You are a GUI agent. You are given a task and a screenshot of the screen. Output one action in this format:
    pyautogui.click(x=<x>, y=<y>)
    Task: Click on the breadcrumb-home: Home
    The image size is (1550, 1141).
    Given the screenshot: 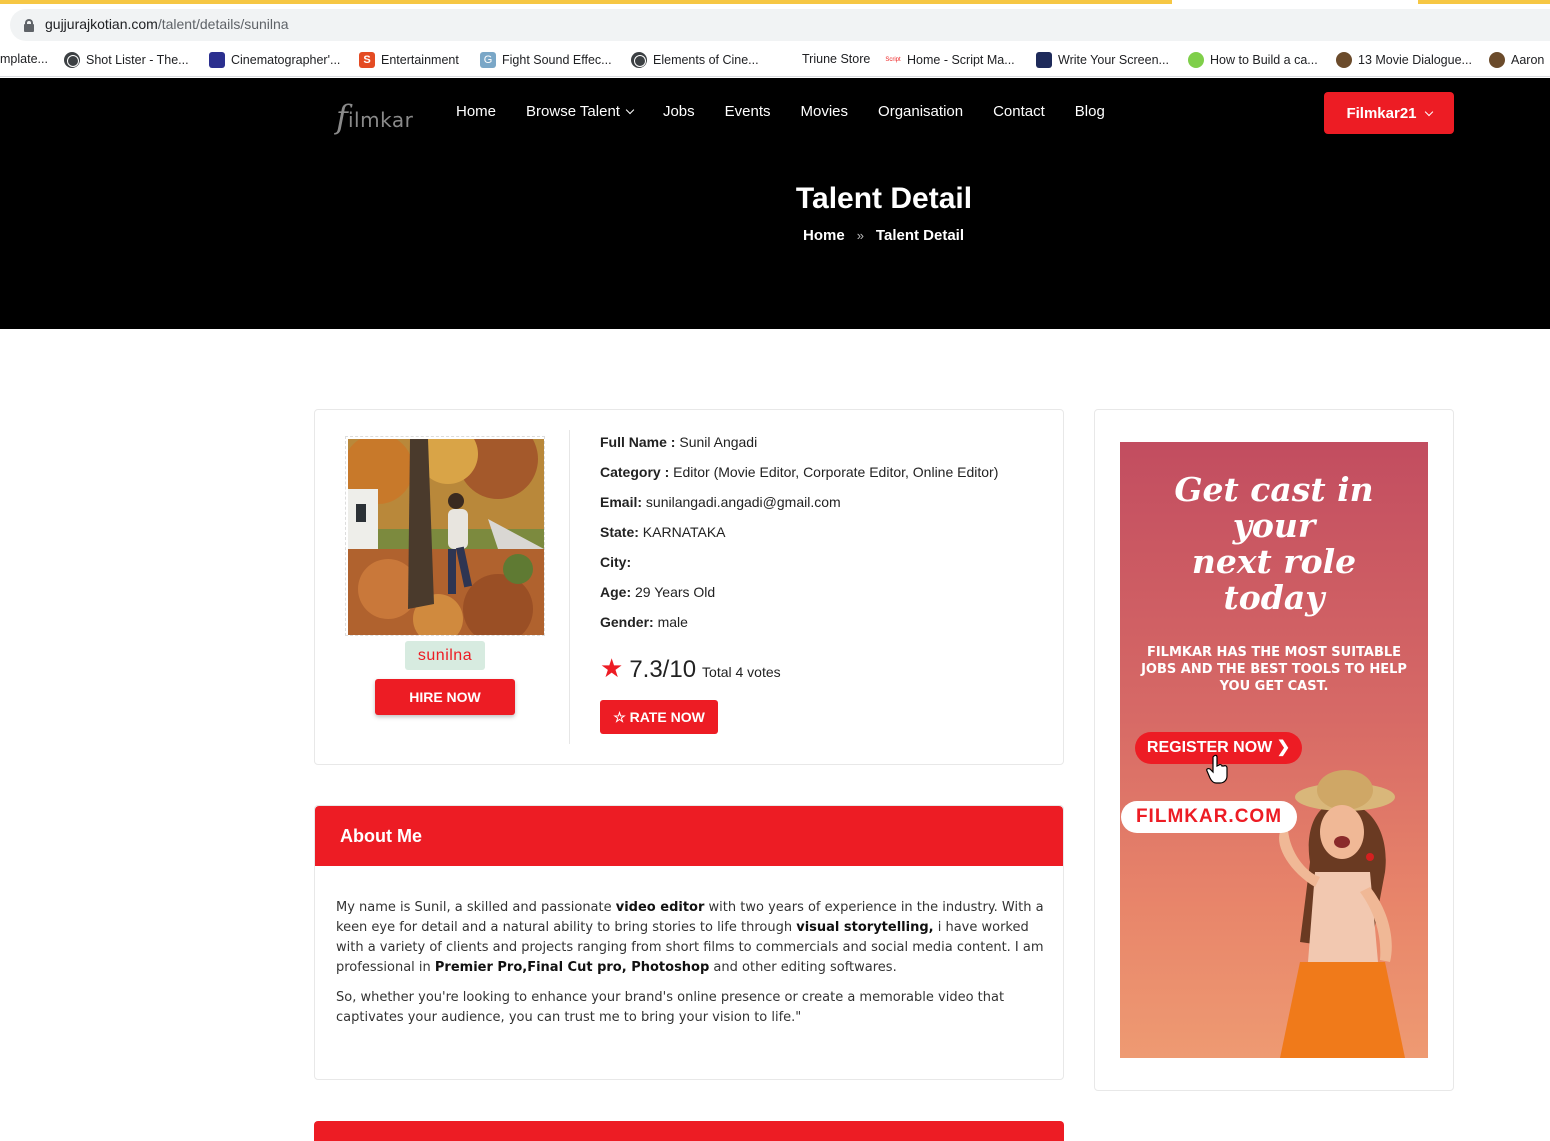 What is the action you would take?
    pyautogui.click(x=824, y=235)
    